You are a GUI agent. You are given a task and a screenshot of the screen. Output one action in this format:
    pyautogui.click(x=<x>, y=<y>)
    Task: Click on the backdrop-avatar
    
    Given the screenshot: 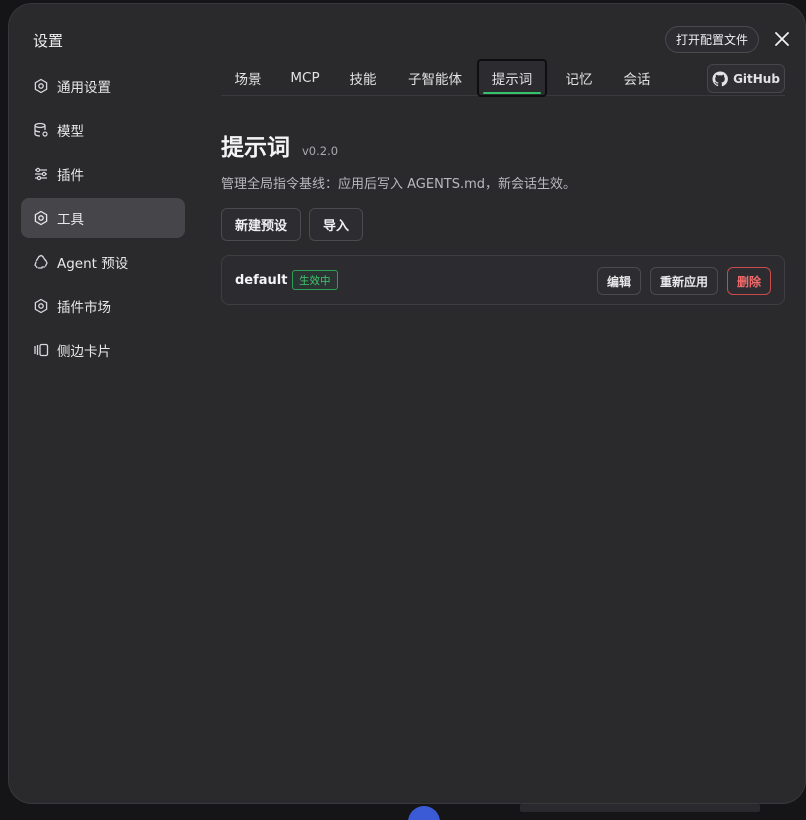 What is the action you would take?
    pyautogui.click(x=424, y=813)
    